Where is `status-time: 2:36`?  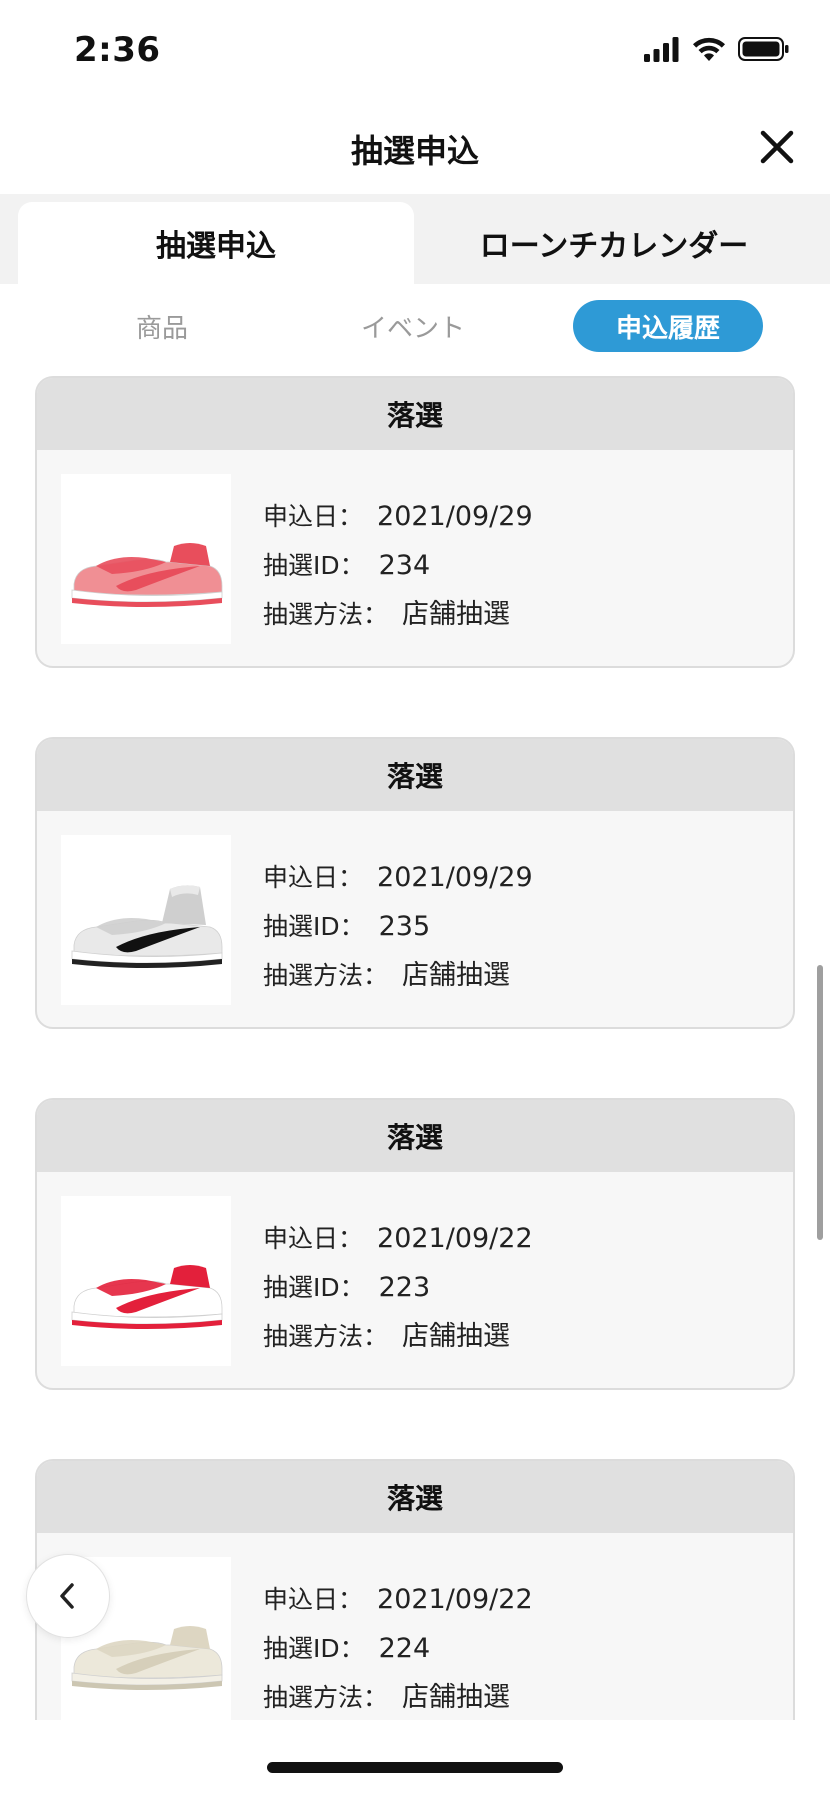
status-time: 2:36 is located at coordinates (117, 50).